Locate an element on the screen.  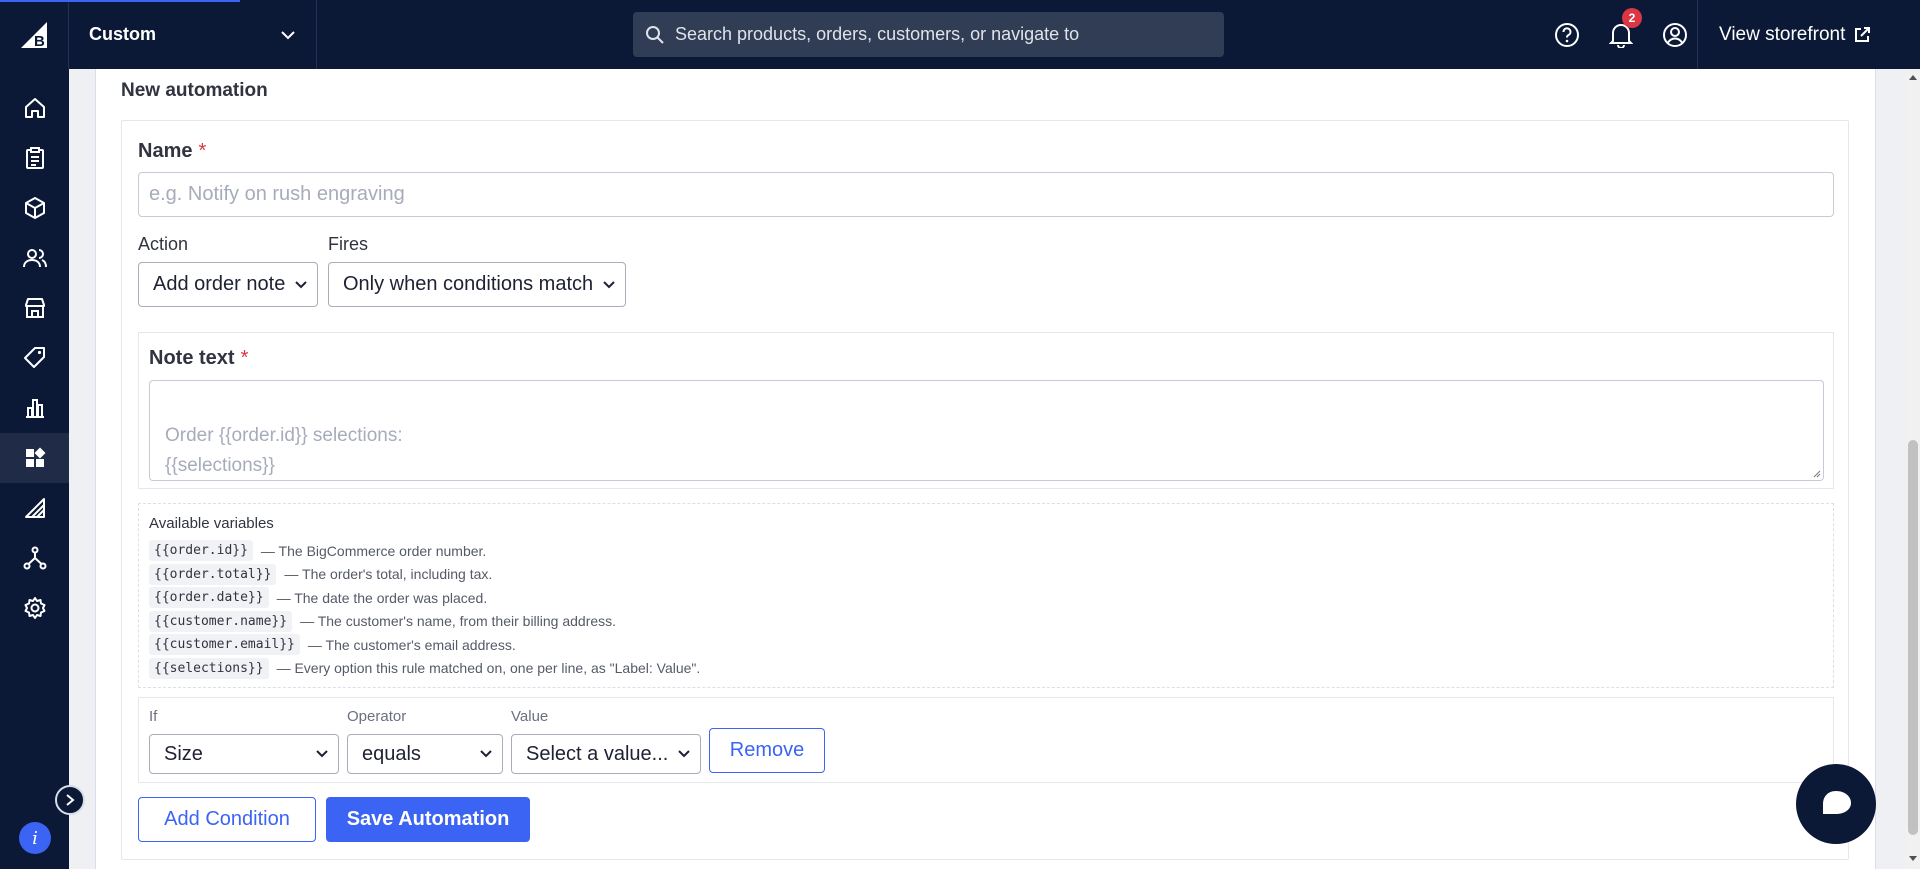
help-icon is located at coordinates (1567, 34).